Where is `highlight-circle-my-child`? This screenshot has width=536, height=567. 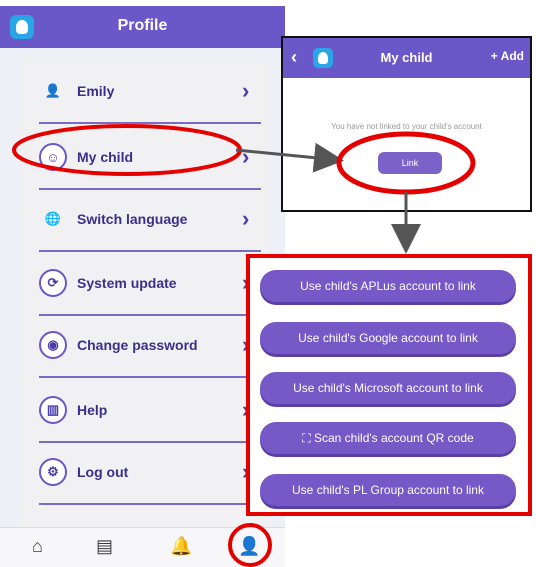
highlight-circle-my-child is located at coordinates (127, 150).